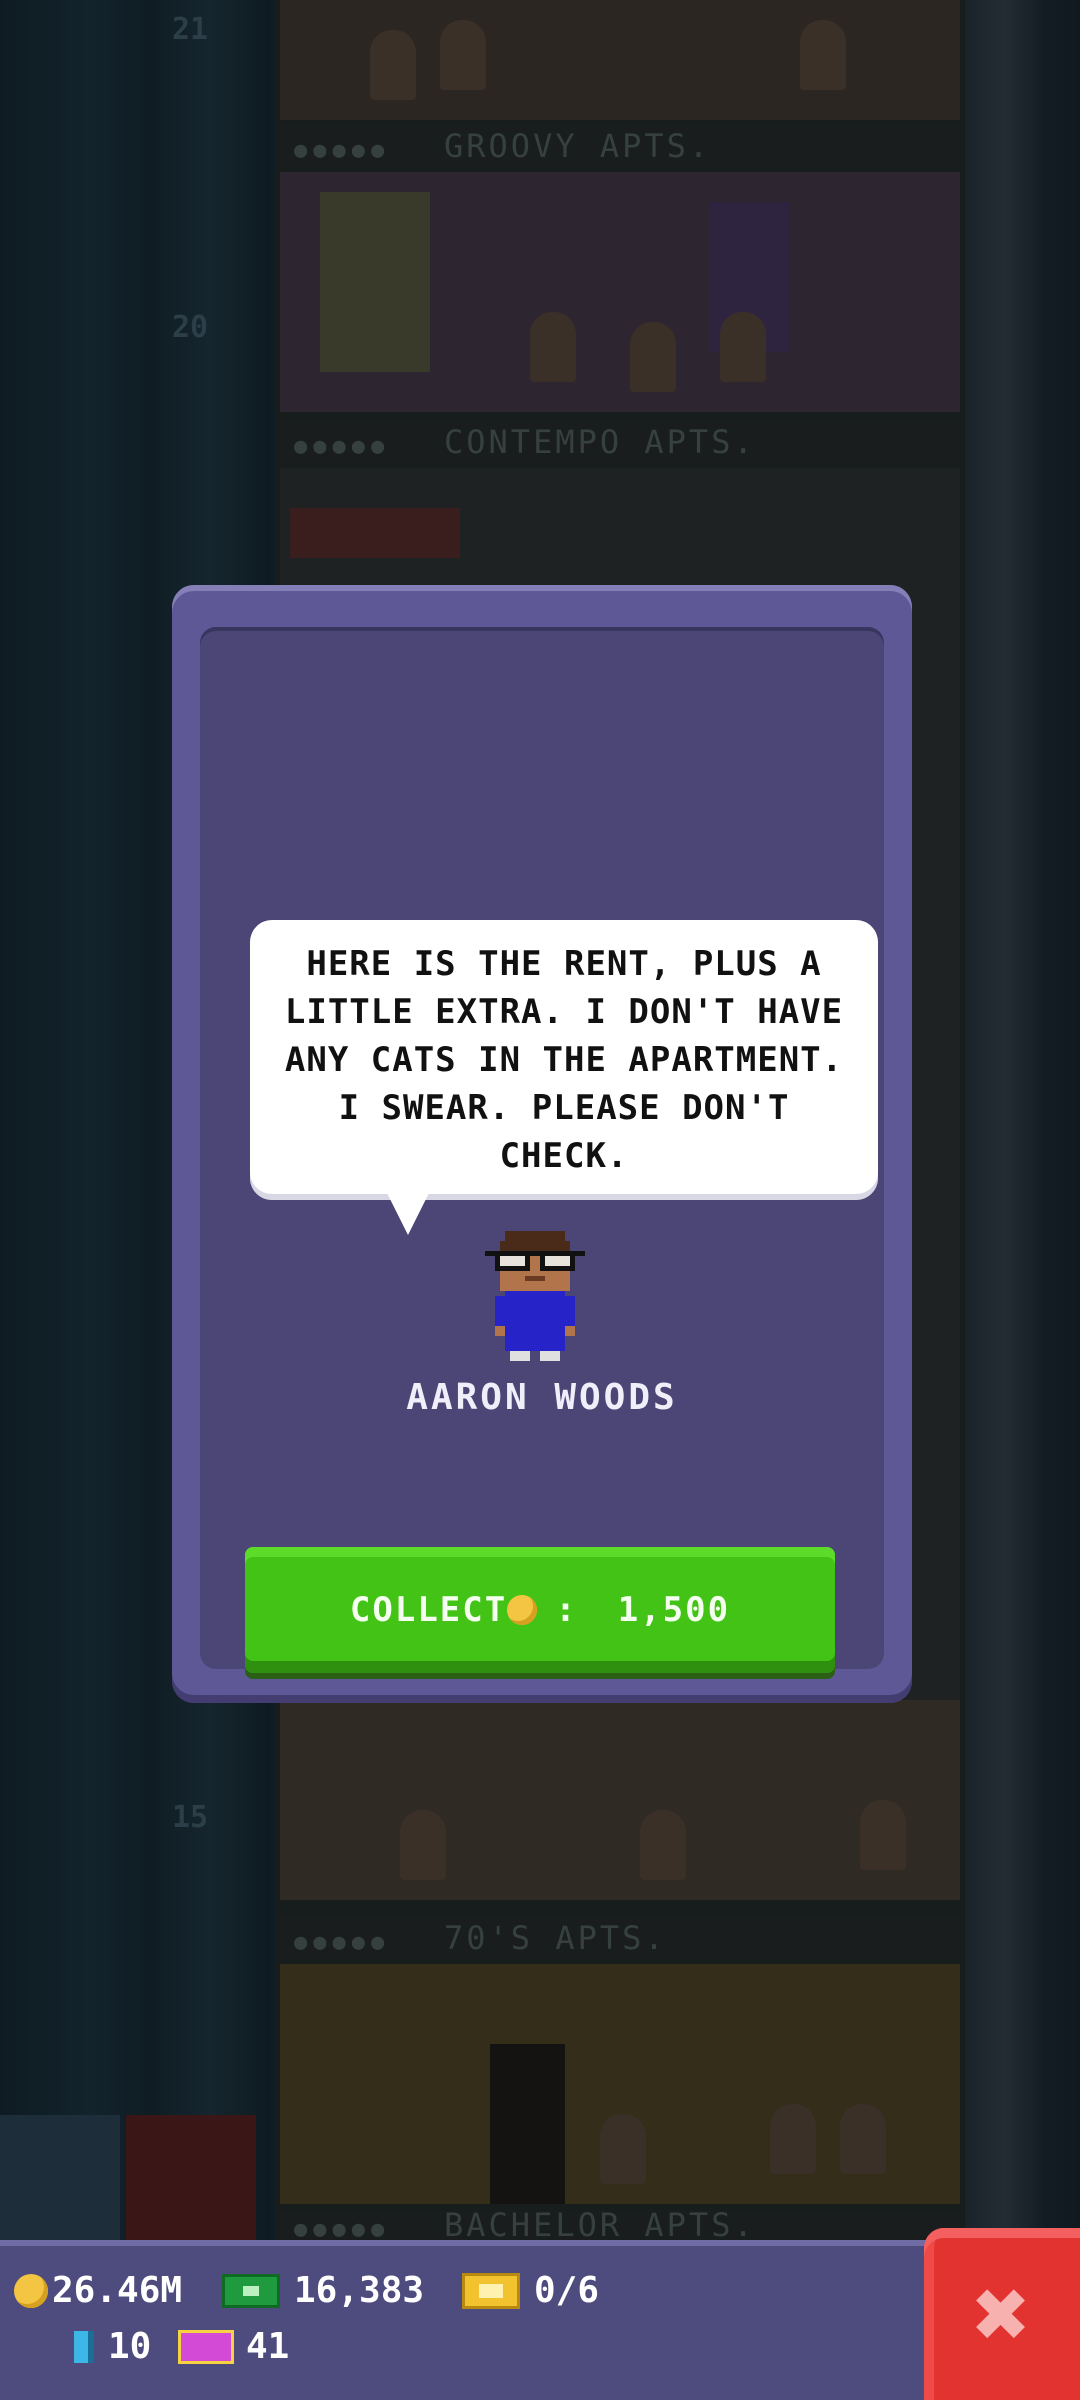 The height and width of the screenshot is (2400, 1080). Describe the element at coordinates (375, 533) in the screenshot. I see `wall-stripe` at that location.